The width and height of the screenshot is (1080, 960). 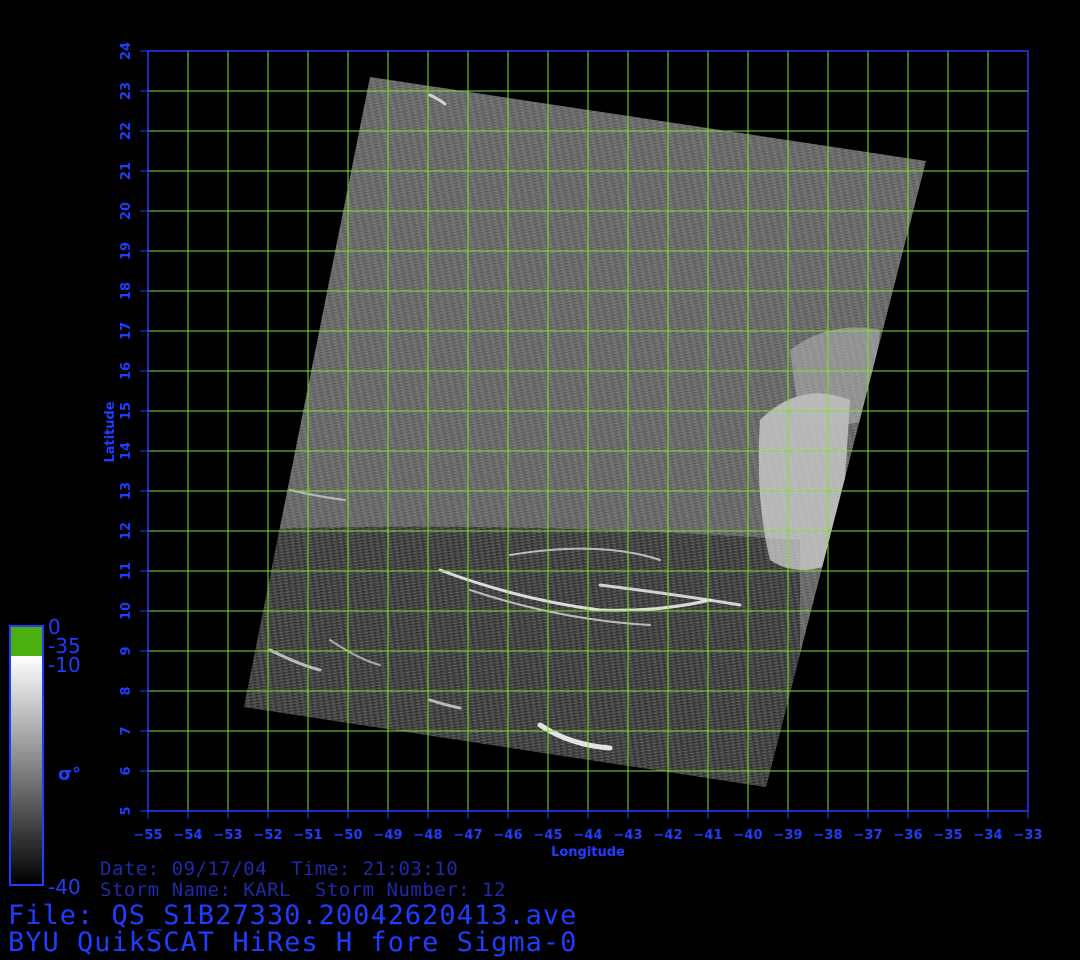 I want to click on latitude-tick-label: 14, so click(x=126, y=451).